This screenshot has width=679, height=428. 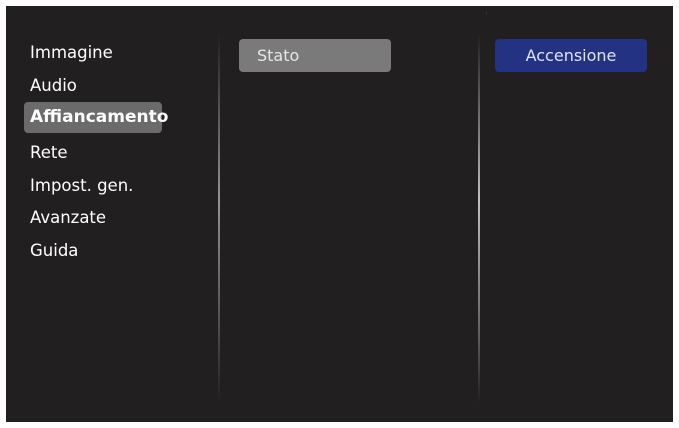 I want to click on menu-item-impost-gen: Impost. gen., so click(x=81, y=186).